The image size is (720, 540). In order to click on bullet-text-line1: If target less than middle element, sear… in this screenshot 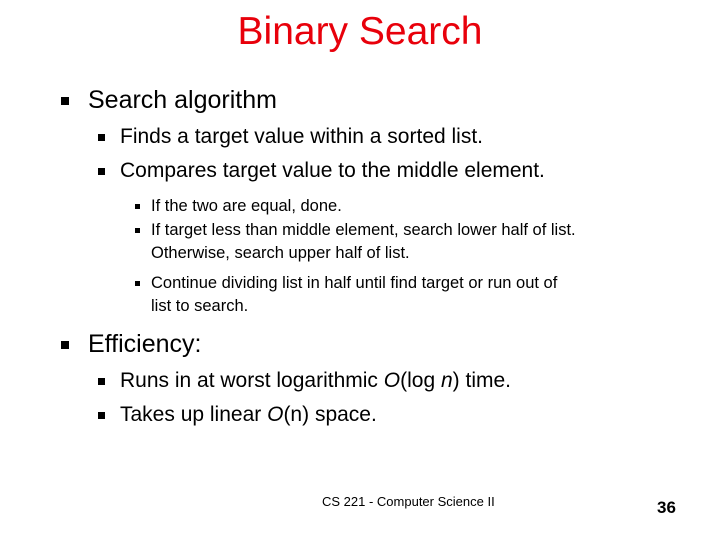, I will do `click(363, 230)`.